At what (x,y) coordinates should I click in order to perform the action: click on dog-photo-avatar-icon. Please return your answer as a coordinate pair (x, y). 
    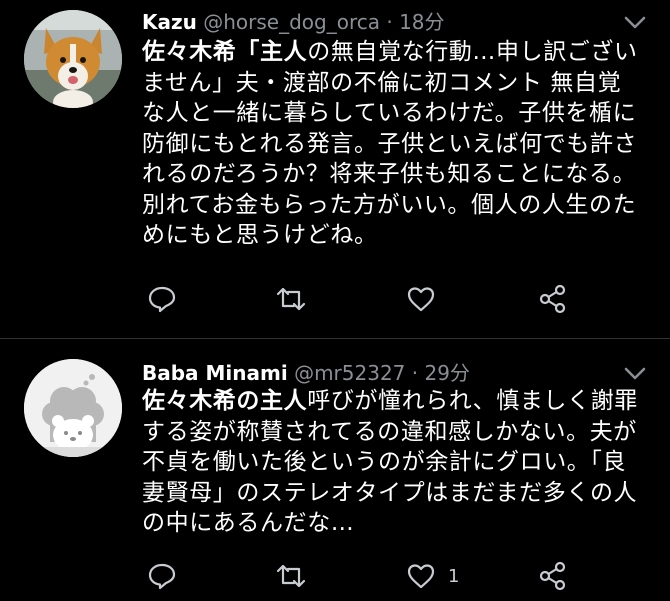
    Looking at the image, I should click on (73, 59).